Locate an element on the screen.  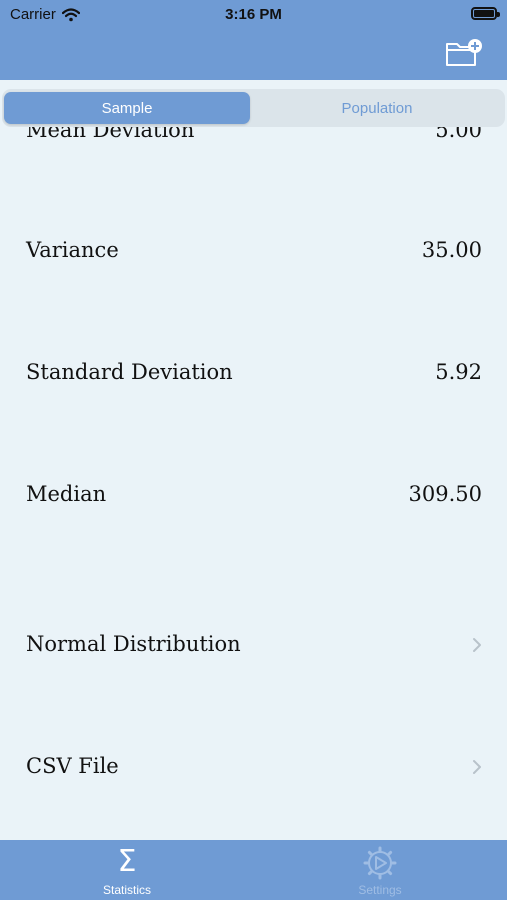
segment-container: Sample Population is located at coordinates (253, 108).